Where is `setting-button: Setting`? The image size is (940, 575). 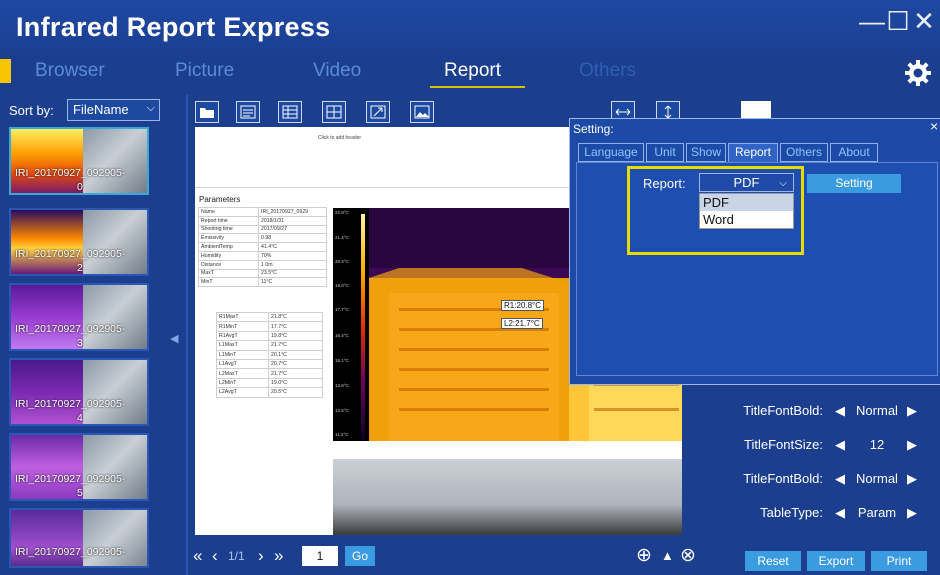
setting-button: Setting is located at coordinates (854, 183).